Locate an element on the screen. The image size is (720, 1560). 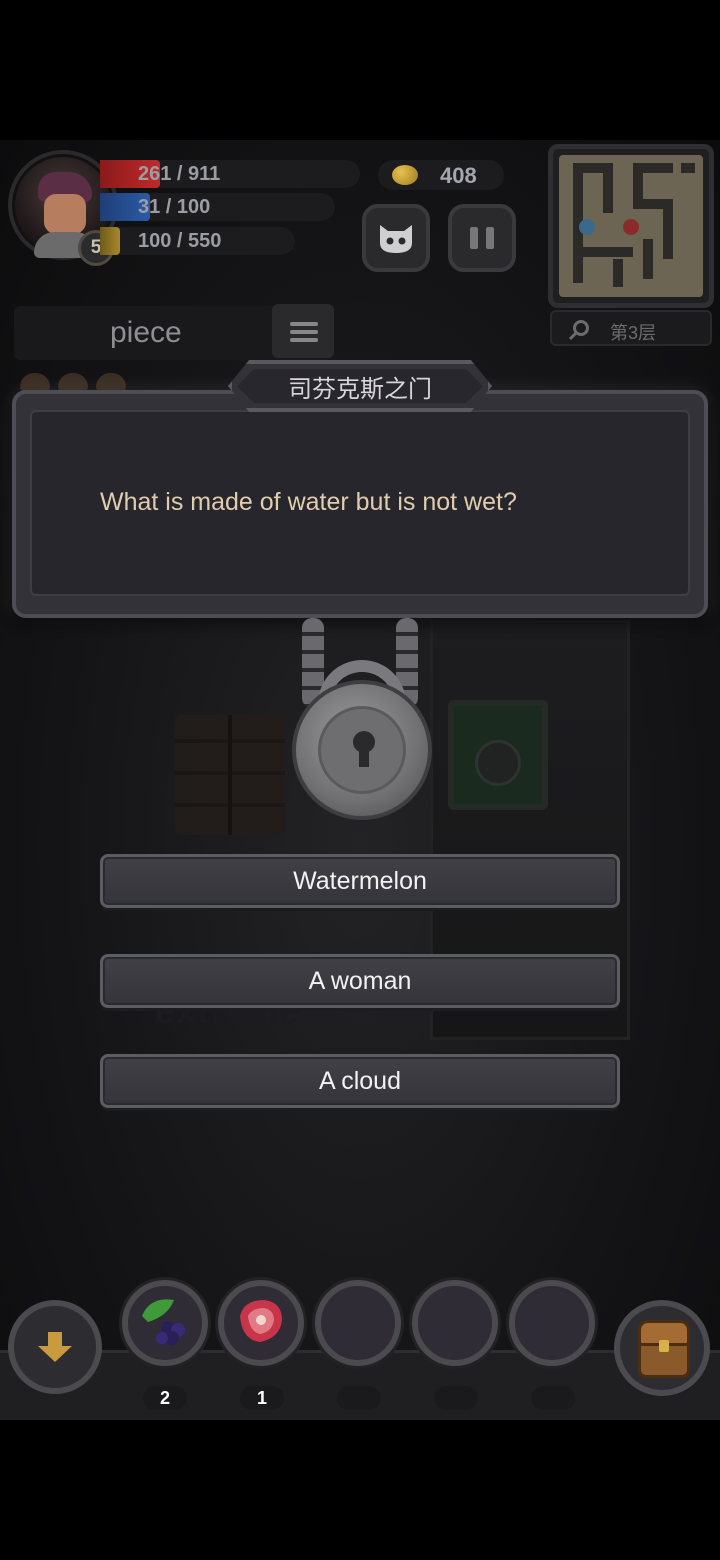
answer-button-1: Watermelon is located at coordinates (360, 881).